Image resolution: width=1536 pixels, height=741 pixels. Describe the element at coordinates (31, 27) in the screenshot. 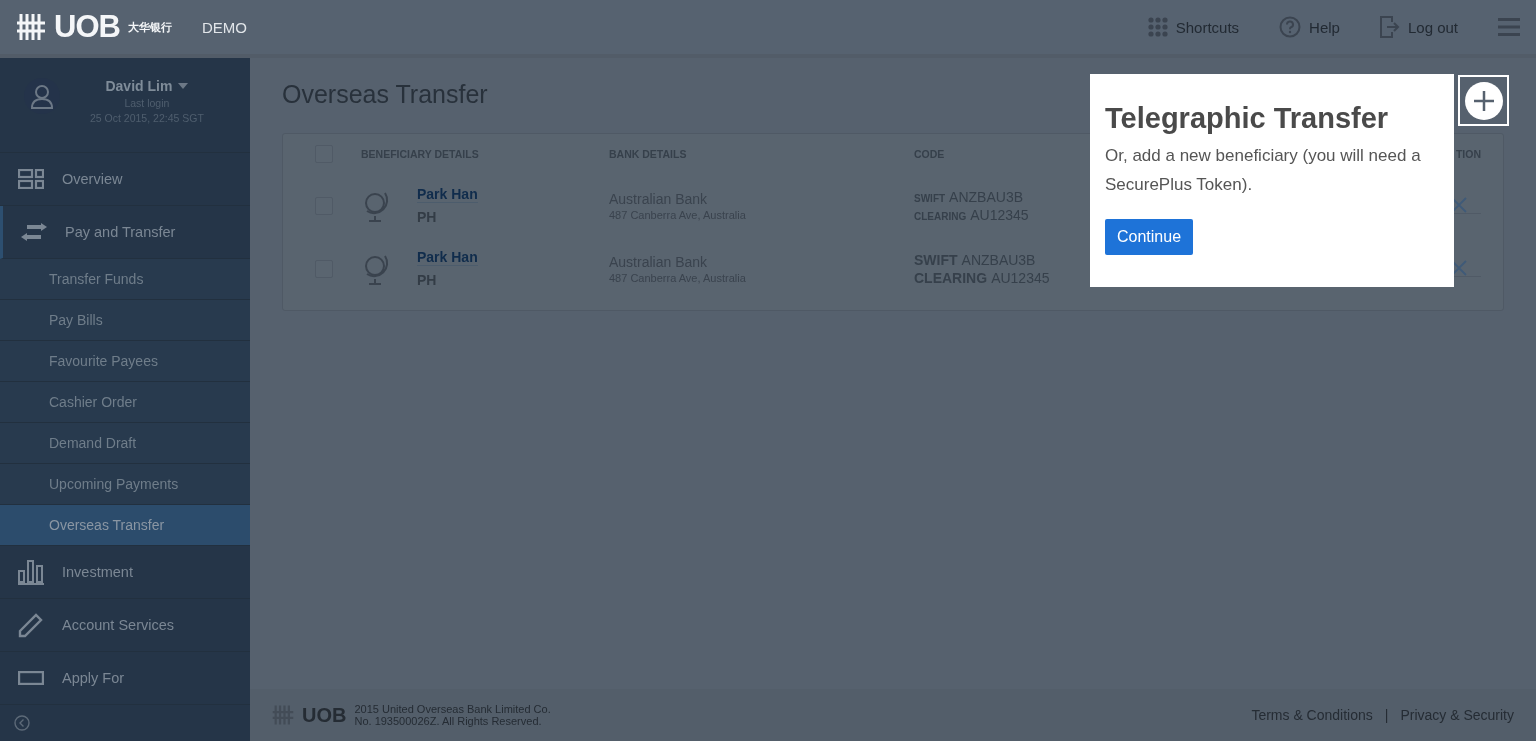

I see `logo-icon` at that location.